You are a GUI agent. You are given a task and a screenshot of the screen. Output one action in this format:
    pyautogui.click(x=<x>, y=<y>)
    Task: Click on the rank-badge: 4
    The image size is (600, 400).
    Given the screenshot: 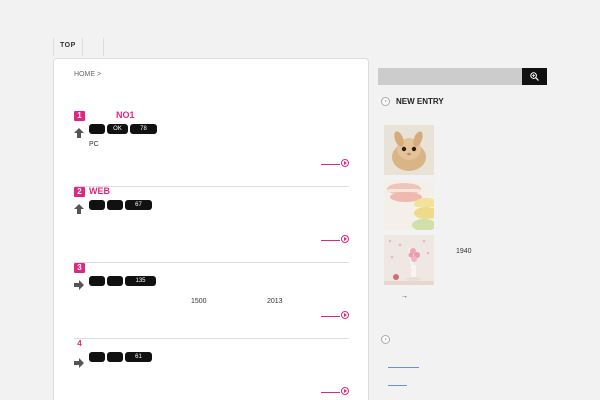 What is the action you would take?
    pyautogui.click(x=79, y=343)
    